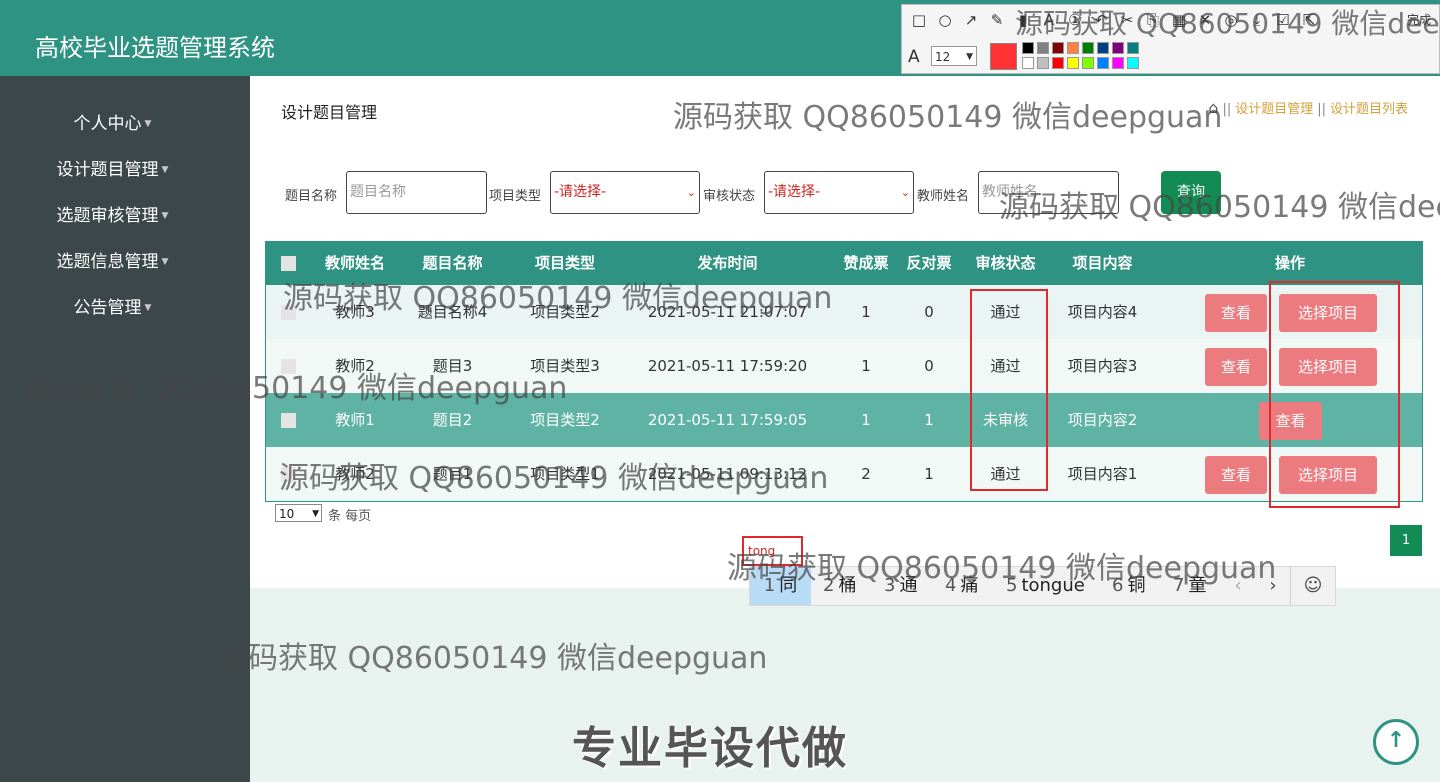  I want to click on column-header: 项目内容, so click(1102, 263).